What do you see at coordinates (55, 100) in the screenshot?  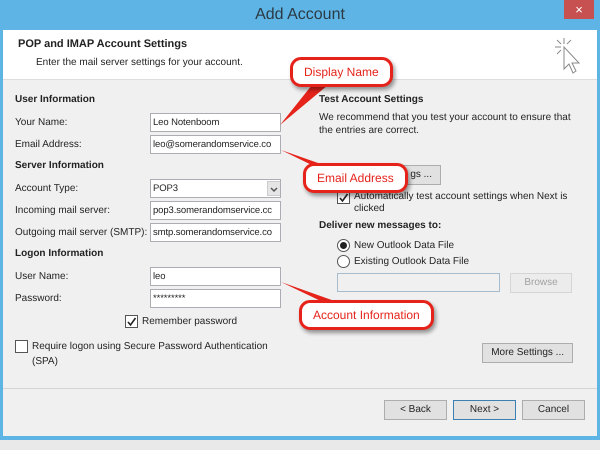 I see `section-heading: User Information` at bounding box center [55, 100].